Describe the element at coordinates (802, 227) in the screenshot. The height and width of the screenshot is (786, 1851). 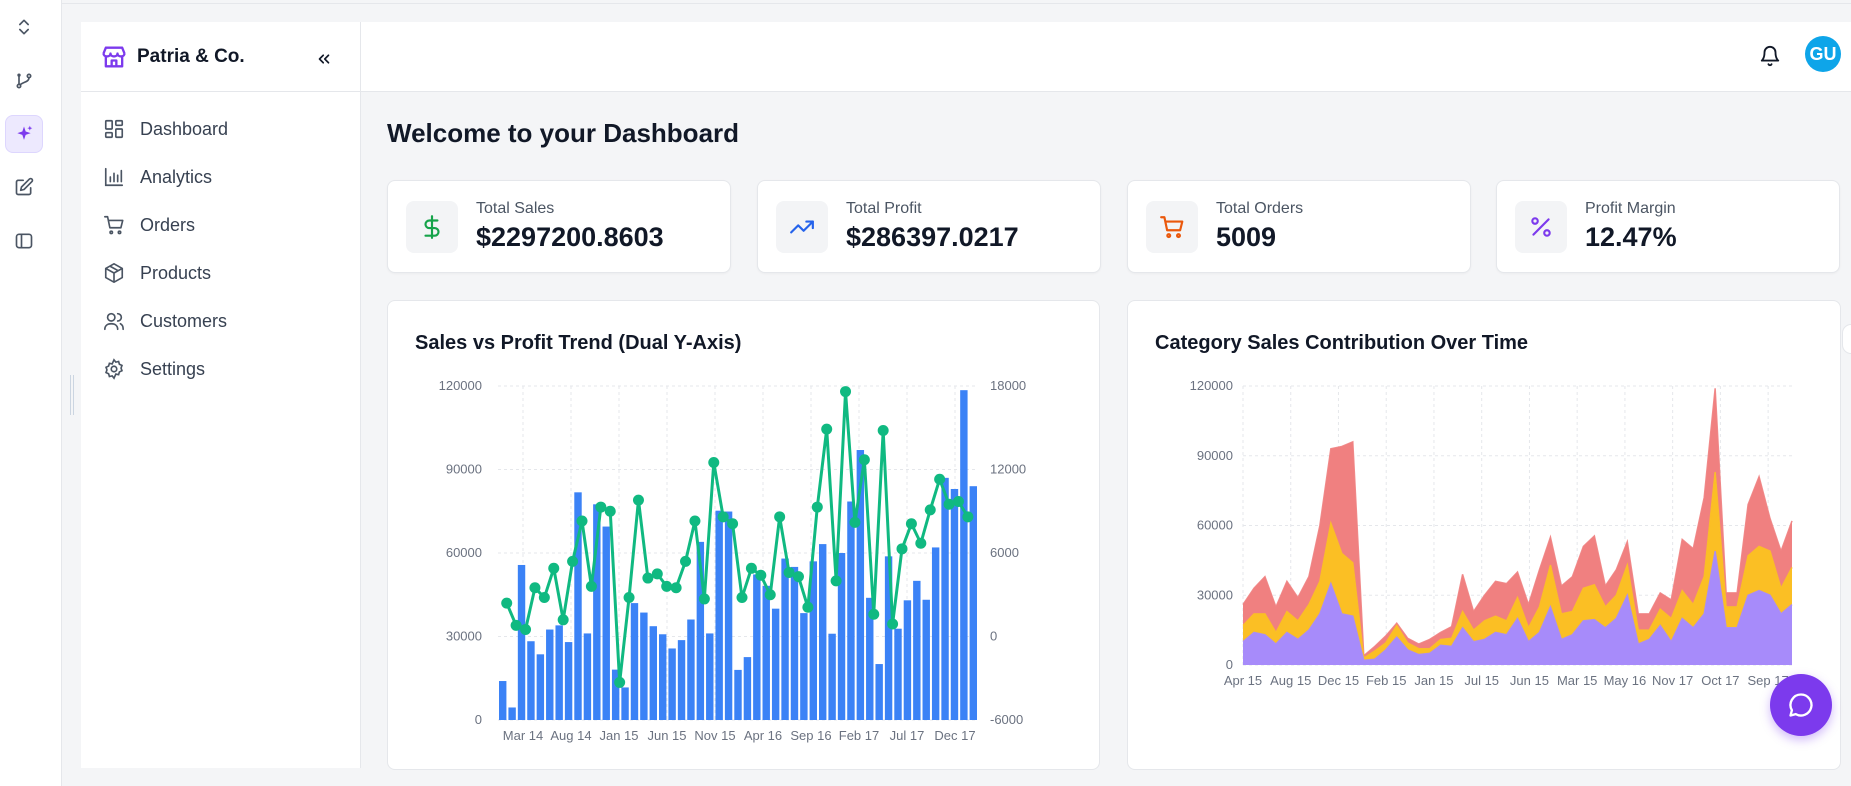
I see `trend-up-icon` at that location.